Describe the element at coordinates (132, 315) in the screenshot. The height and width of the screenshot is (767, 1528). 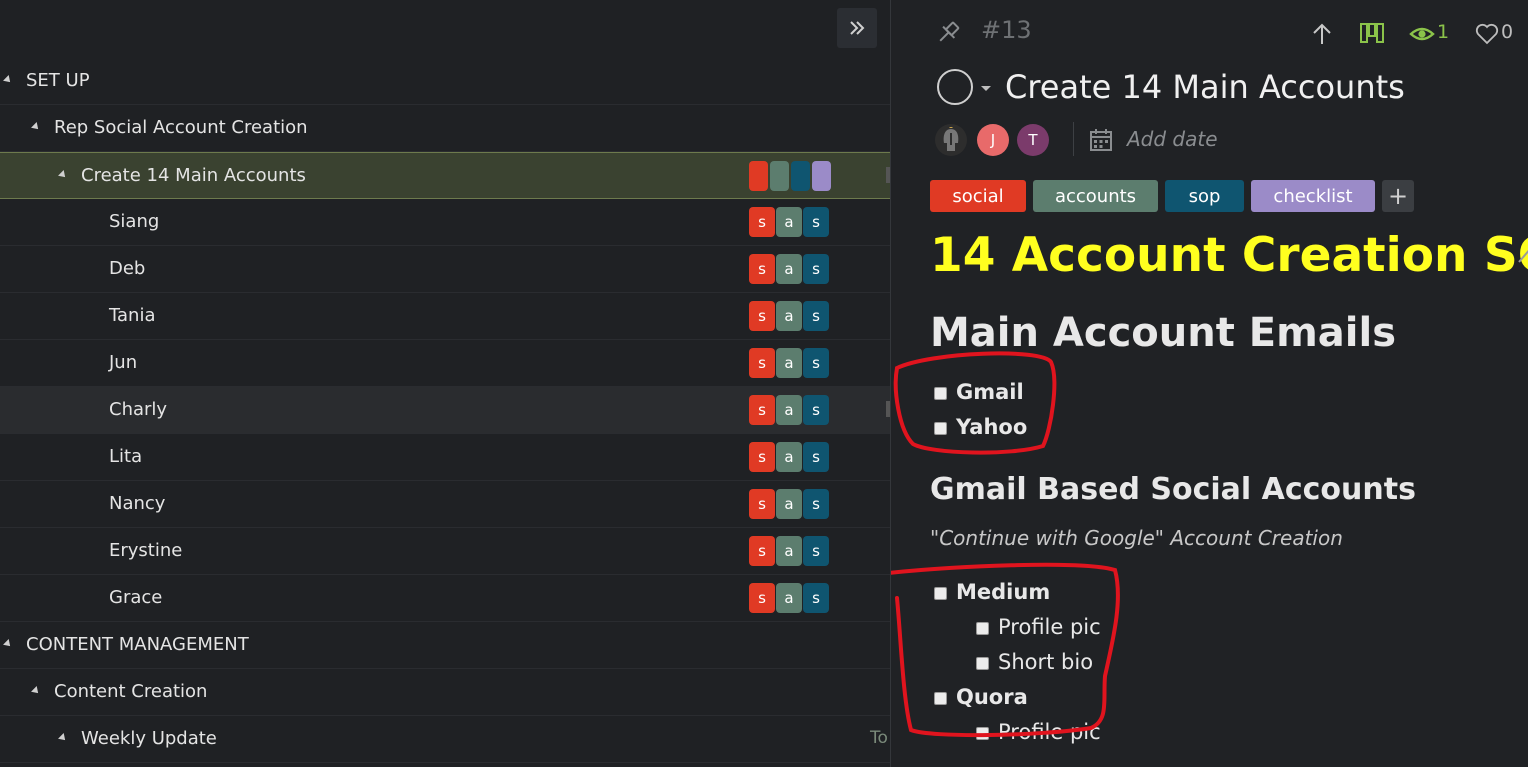
I see `tree-row-label: Tania` at that location.